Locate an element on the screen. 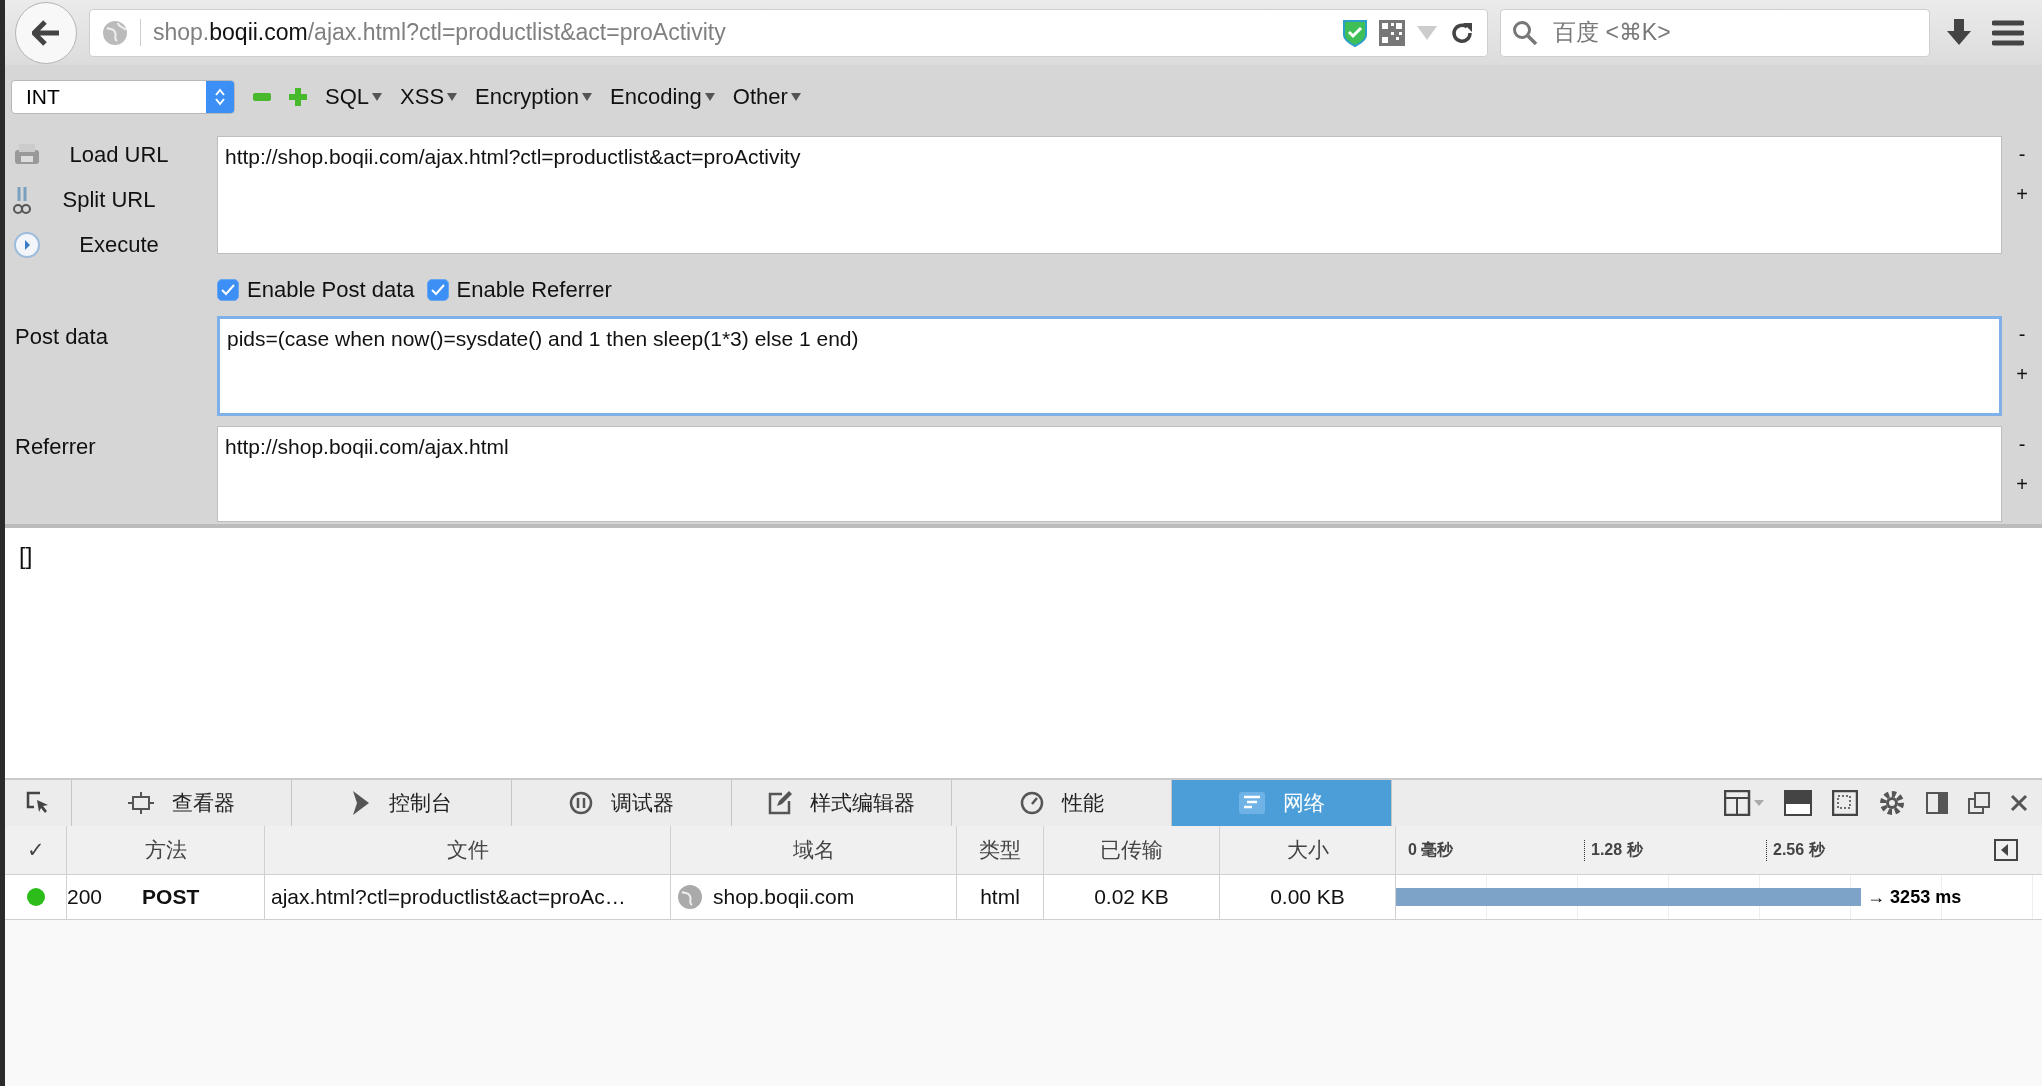  address-bar: shop.boqii.com/ajax.html?ctl=productlist&act=proActivity is located at coordinates (788, 32).